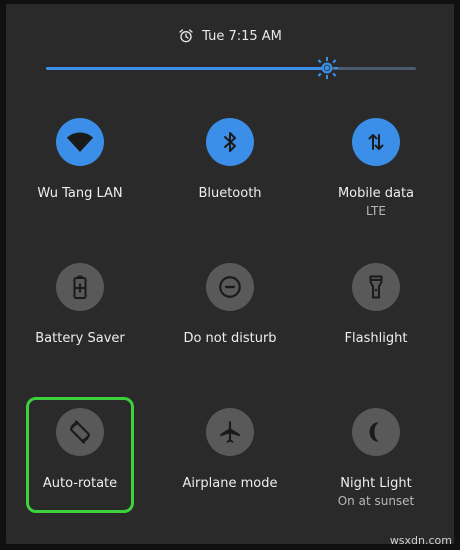 The height and width of the screenshot is (550, 460). I want to click on bluetooth-button, so click(230, 142).